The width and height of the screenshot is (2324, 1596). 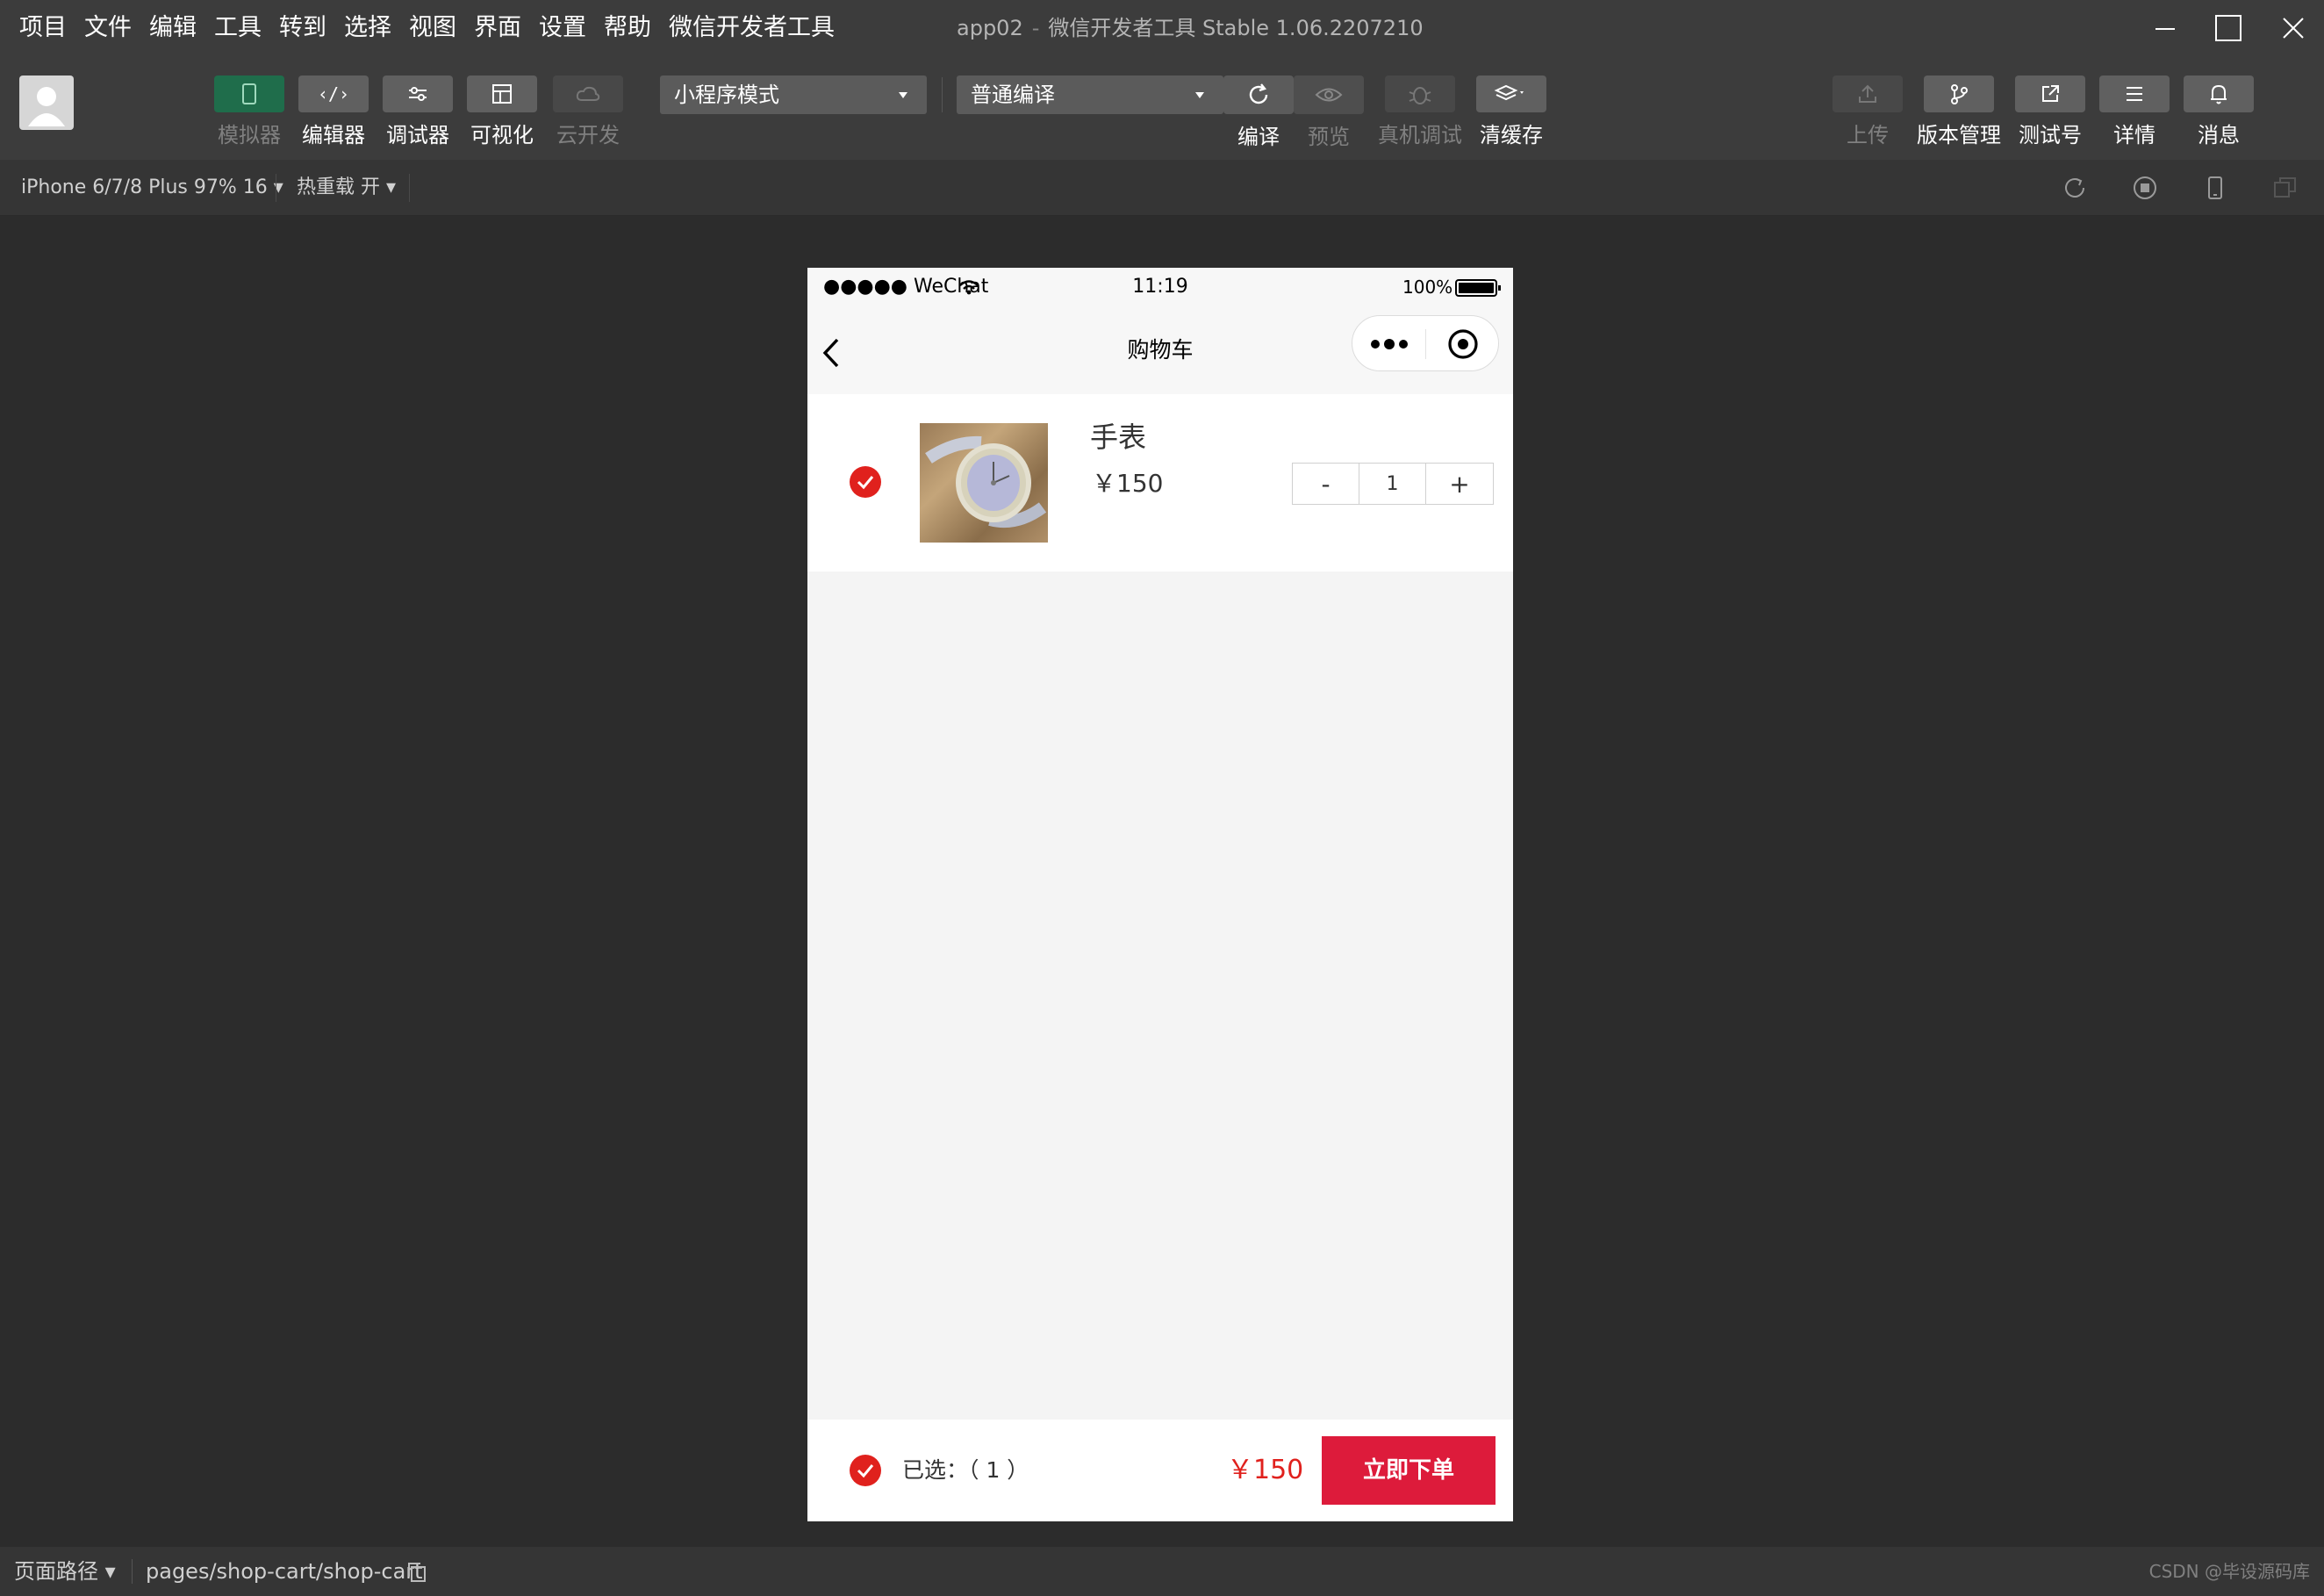 I want to click on menu-wechat-devtools: 微信开发者工具, so click(x=752, y=28).